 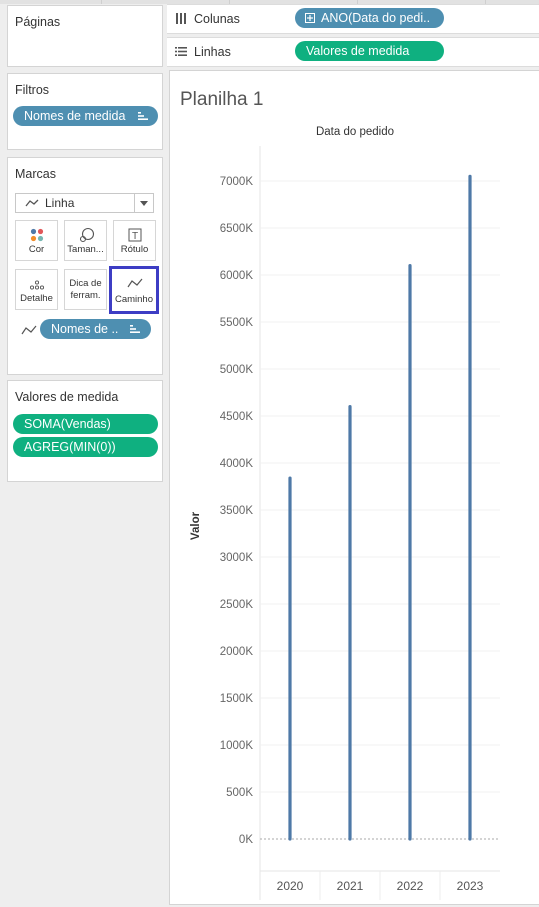 I want to click on filters-card: Filtros Nomes de medida, so click(x=85, y=111).